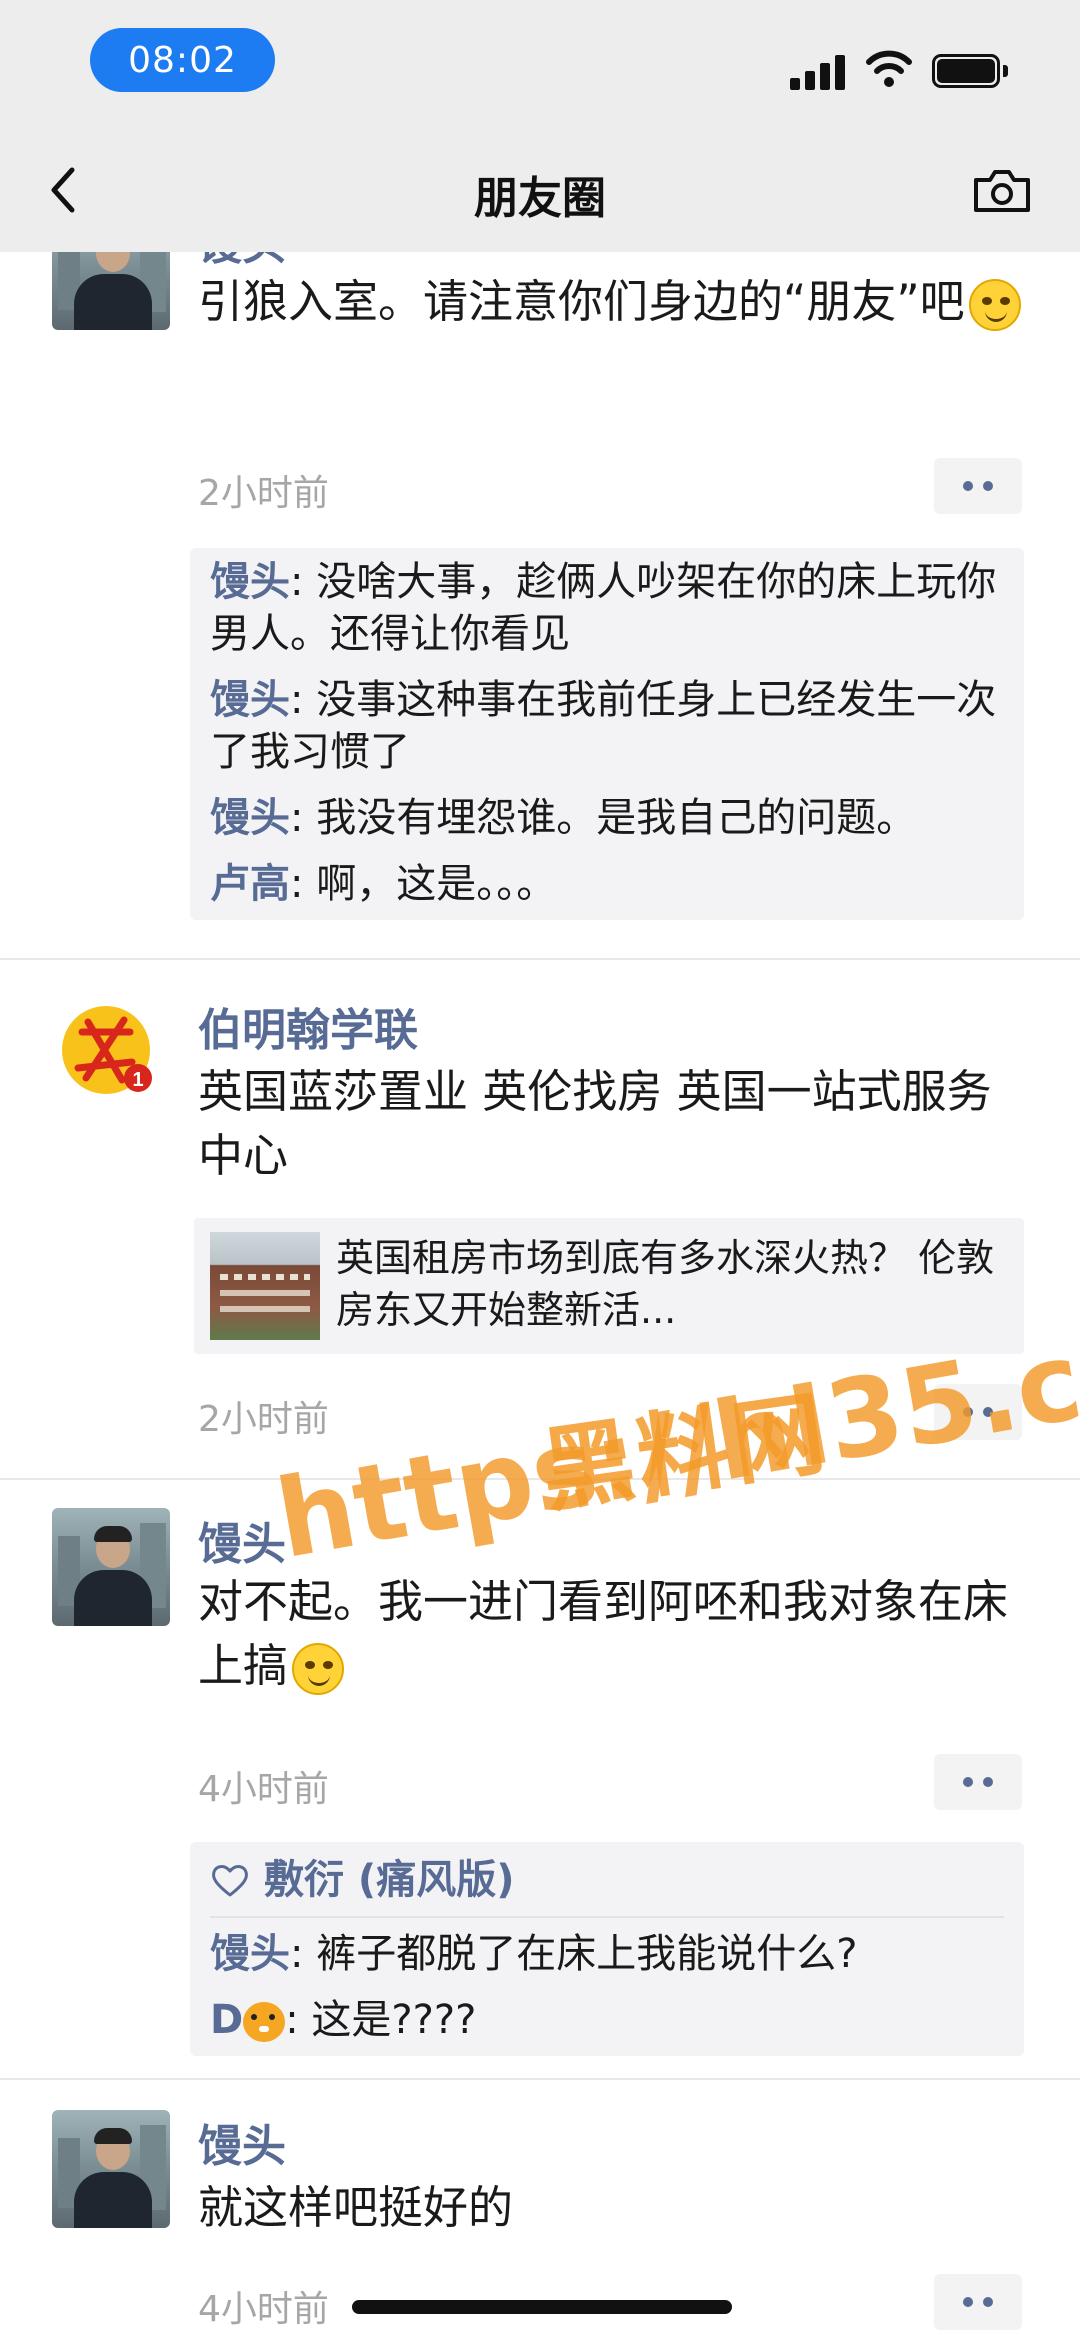  What do you see at coordinates (265, 1286) in the screenshot?
I see `link-thumbnail` at bounding box center [265, 1286].